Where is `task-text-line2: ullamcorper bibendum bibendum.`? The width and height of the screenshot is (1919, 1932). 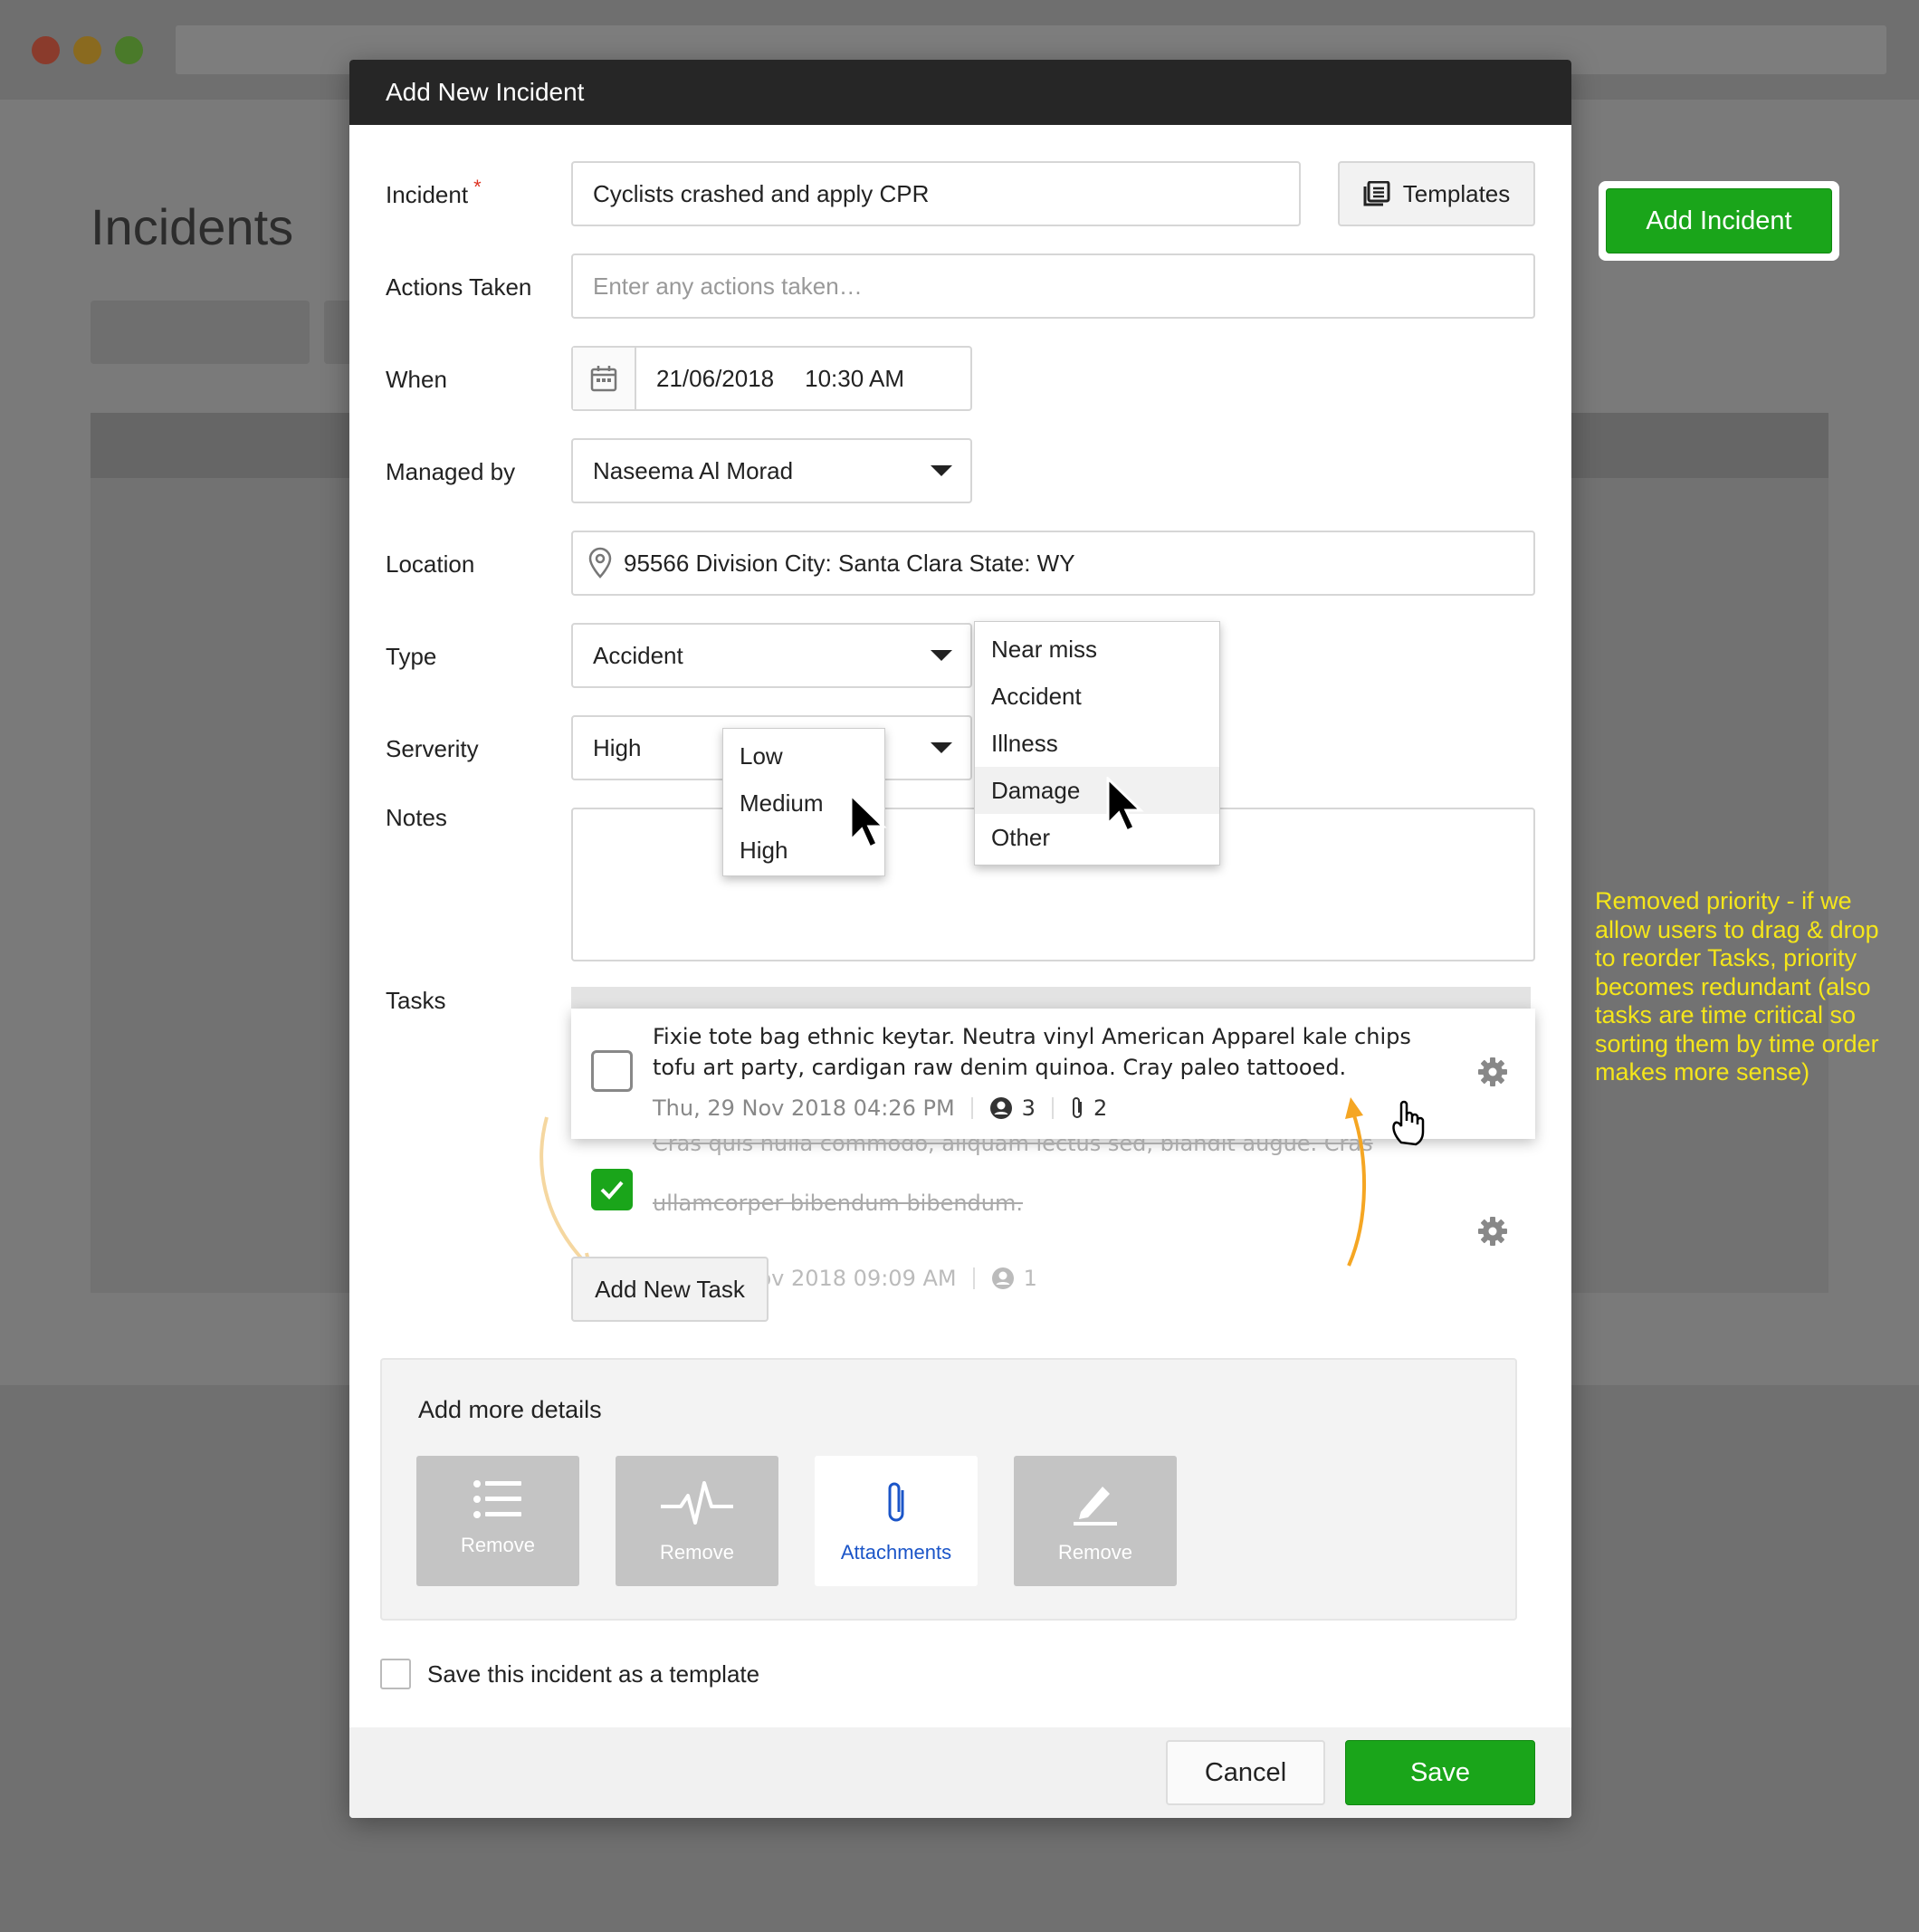 task-text-line2: ullamcorper bibendum bibendum. is located at coordinates (838, 1203).